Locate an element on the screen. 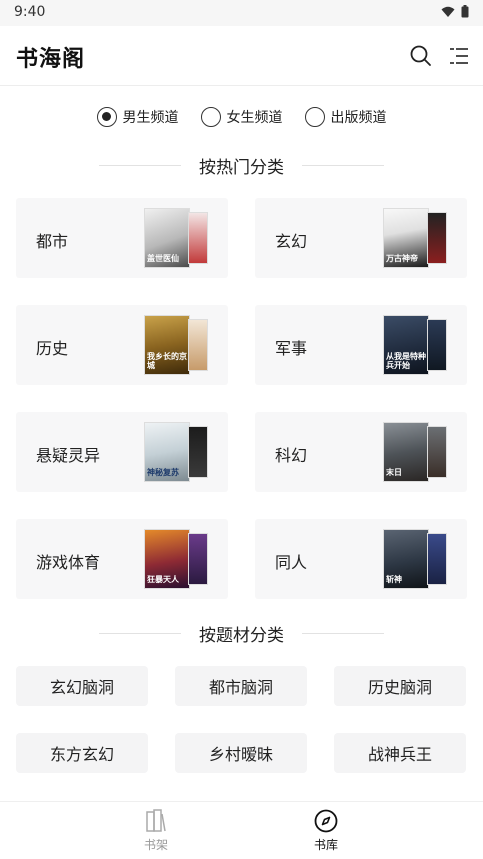 This screenshot has height=859, width=483. category-label: 游戏体育 is located at coordinates (68, 562).